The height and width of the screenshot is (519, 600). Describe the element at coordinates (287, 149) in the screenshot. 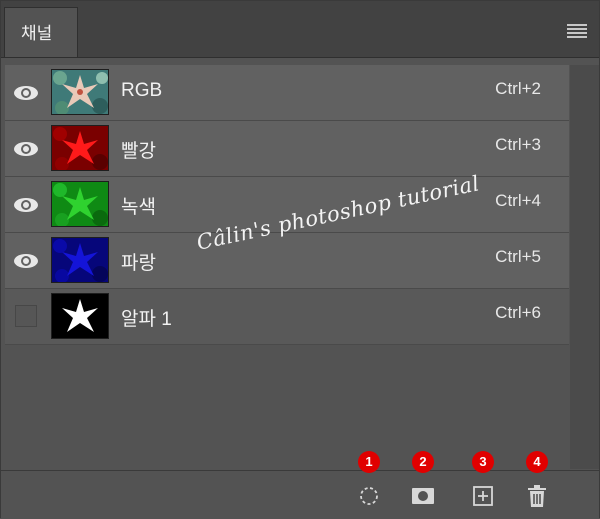

I see `channel-row-red: 빨강 Ctrl+3` at that location.